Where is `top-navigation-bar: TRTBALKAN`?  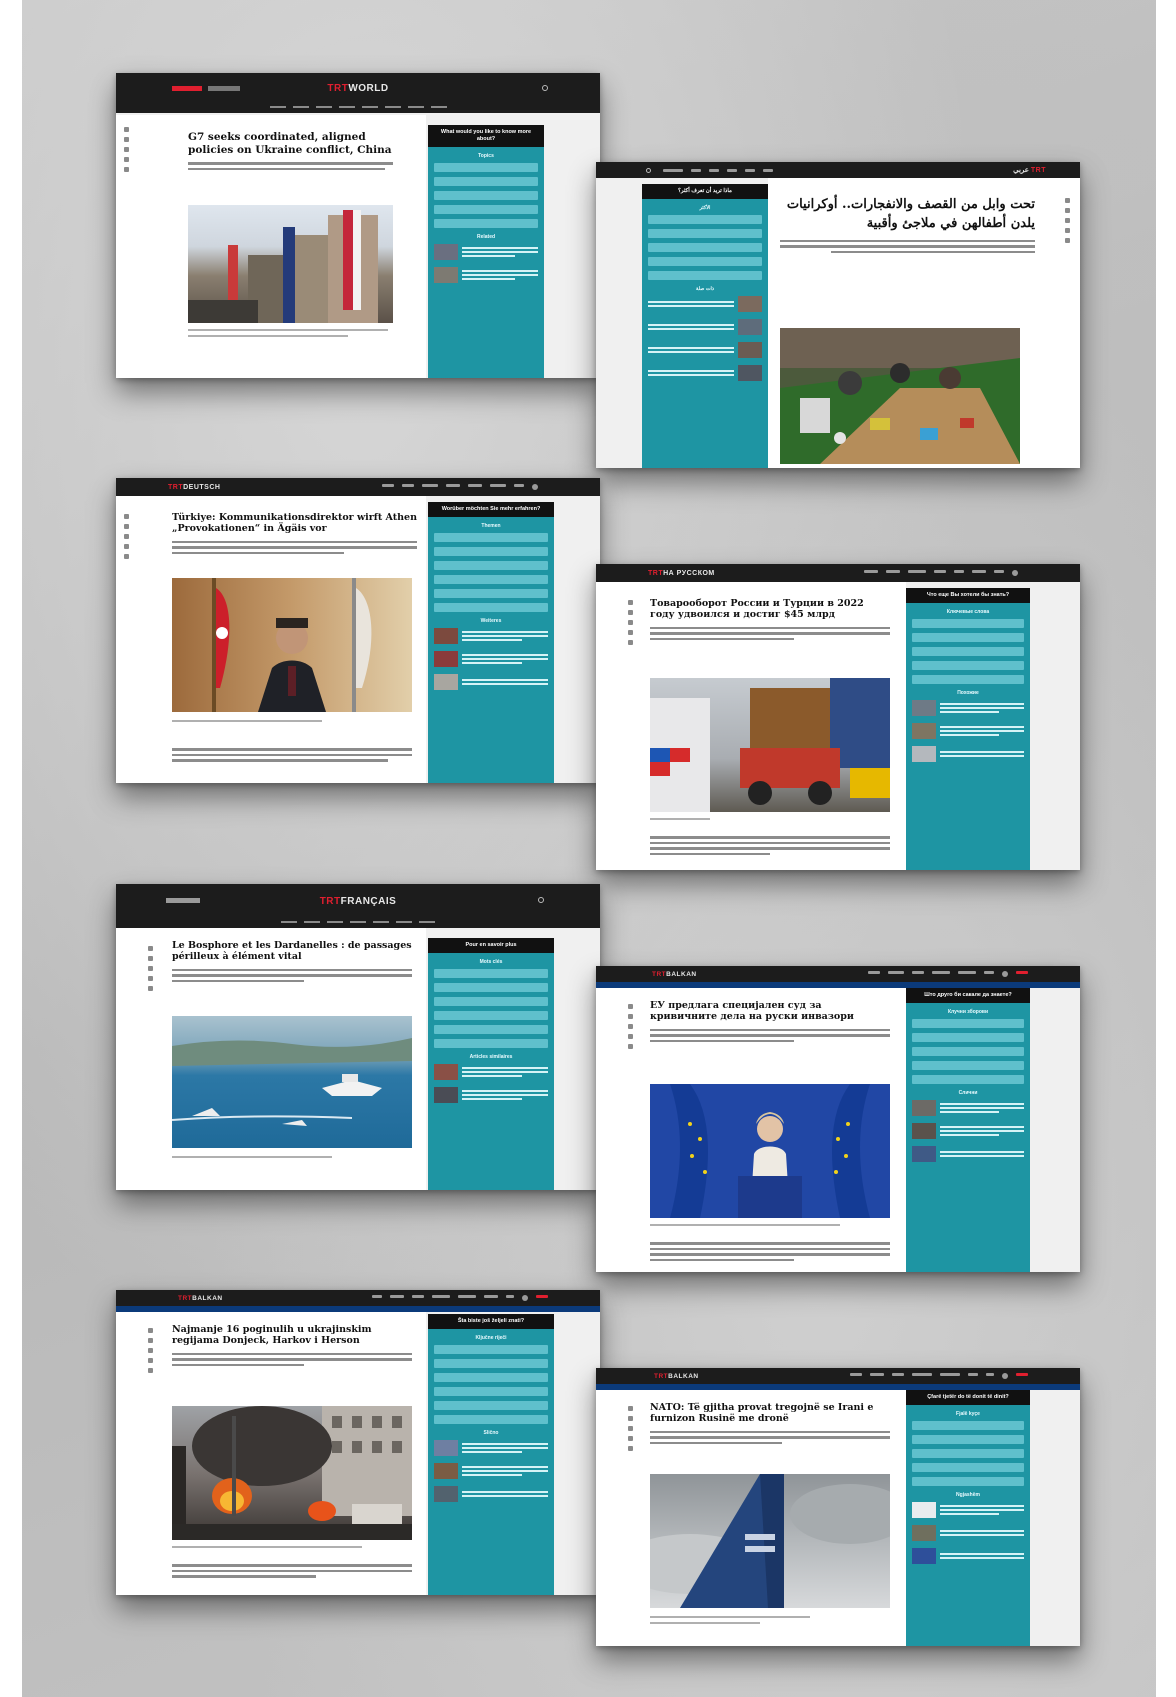
top-navigation-bar: TRTBALKAN is located at coordinates (838, 1376).